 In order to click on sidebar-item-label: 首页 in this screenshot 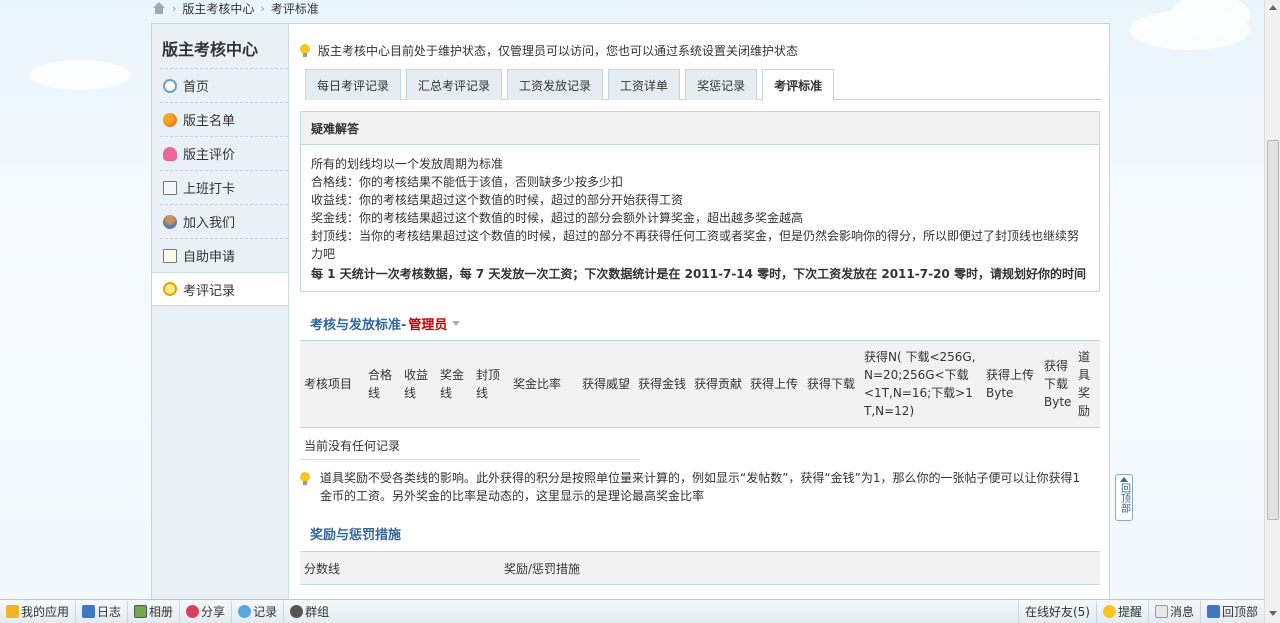, I will do `click(196, 87)`.